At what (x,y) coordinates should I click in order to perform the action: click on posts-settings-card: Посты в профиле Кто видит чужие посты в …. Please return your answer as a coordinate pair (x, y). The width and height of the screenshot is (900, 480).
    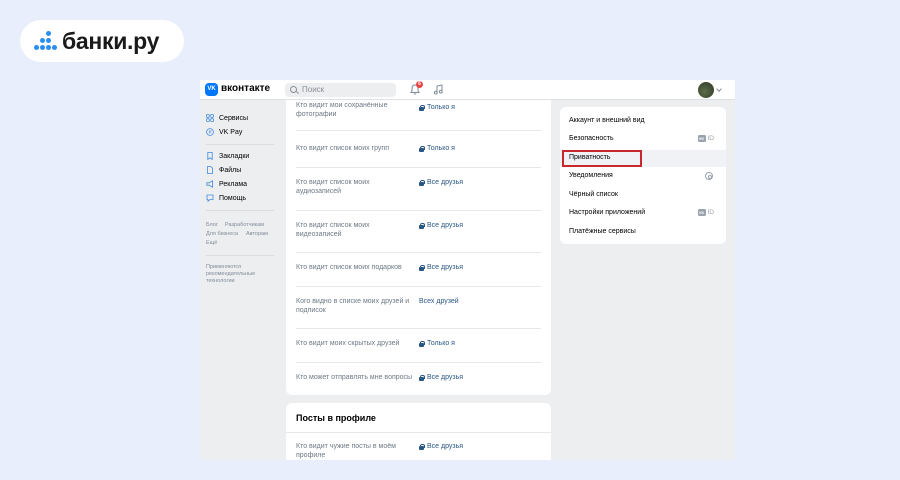
    Looking at the image, I should click on (418, 431).